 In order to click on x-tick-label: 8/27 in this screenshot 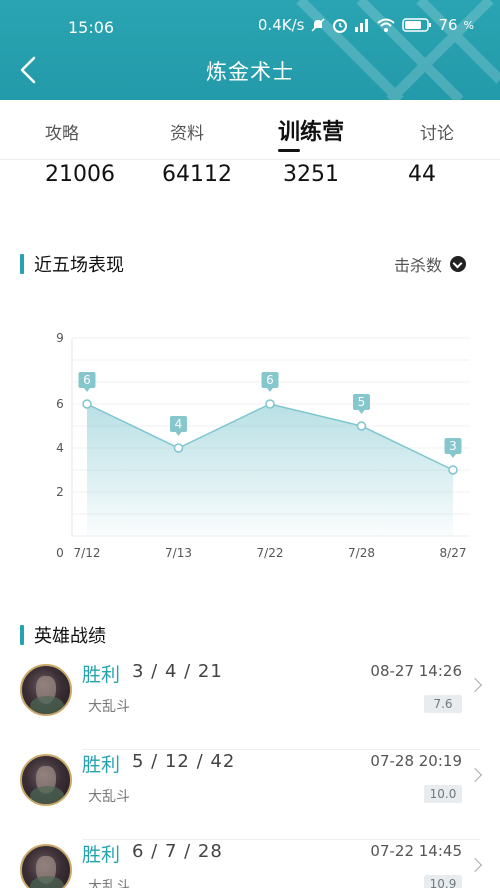, I will do `click(453, 553)`.